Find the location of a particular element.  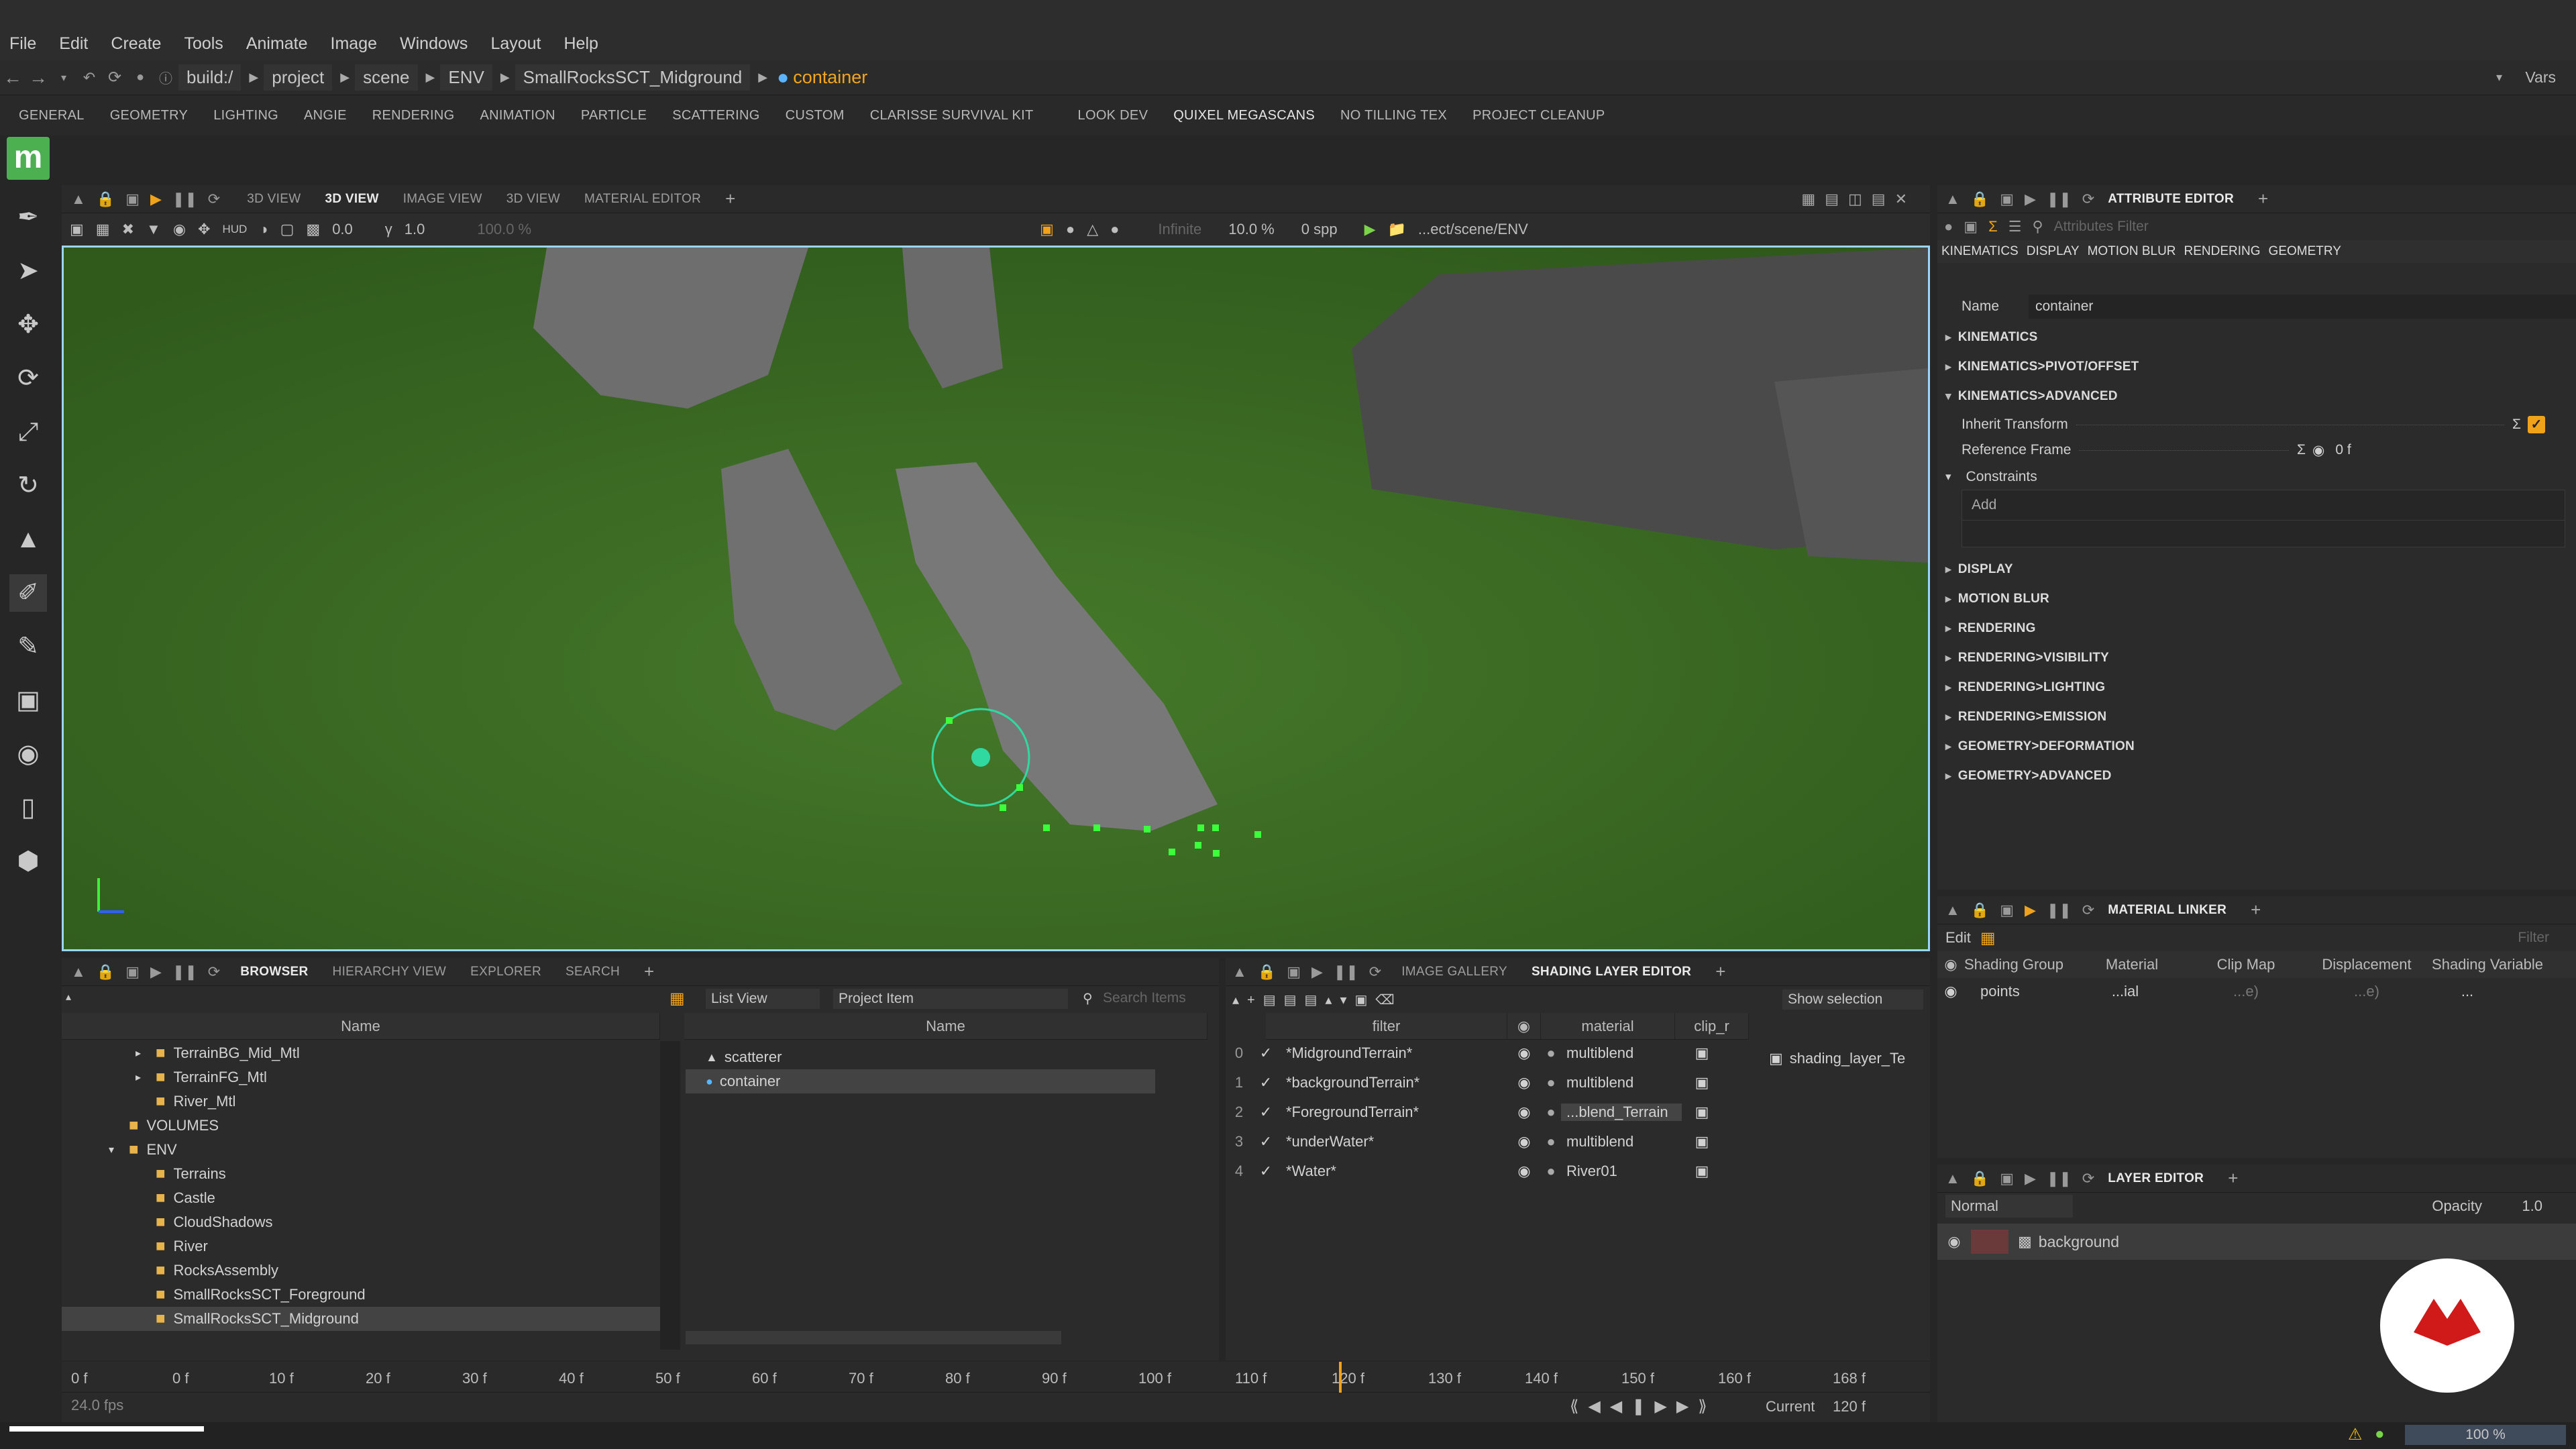

col-filter: filter is located at coordinates (1386, 1026).